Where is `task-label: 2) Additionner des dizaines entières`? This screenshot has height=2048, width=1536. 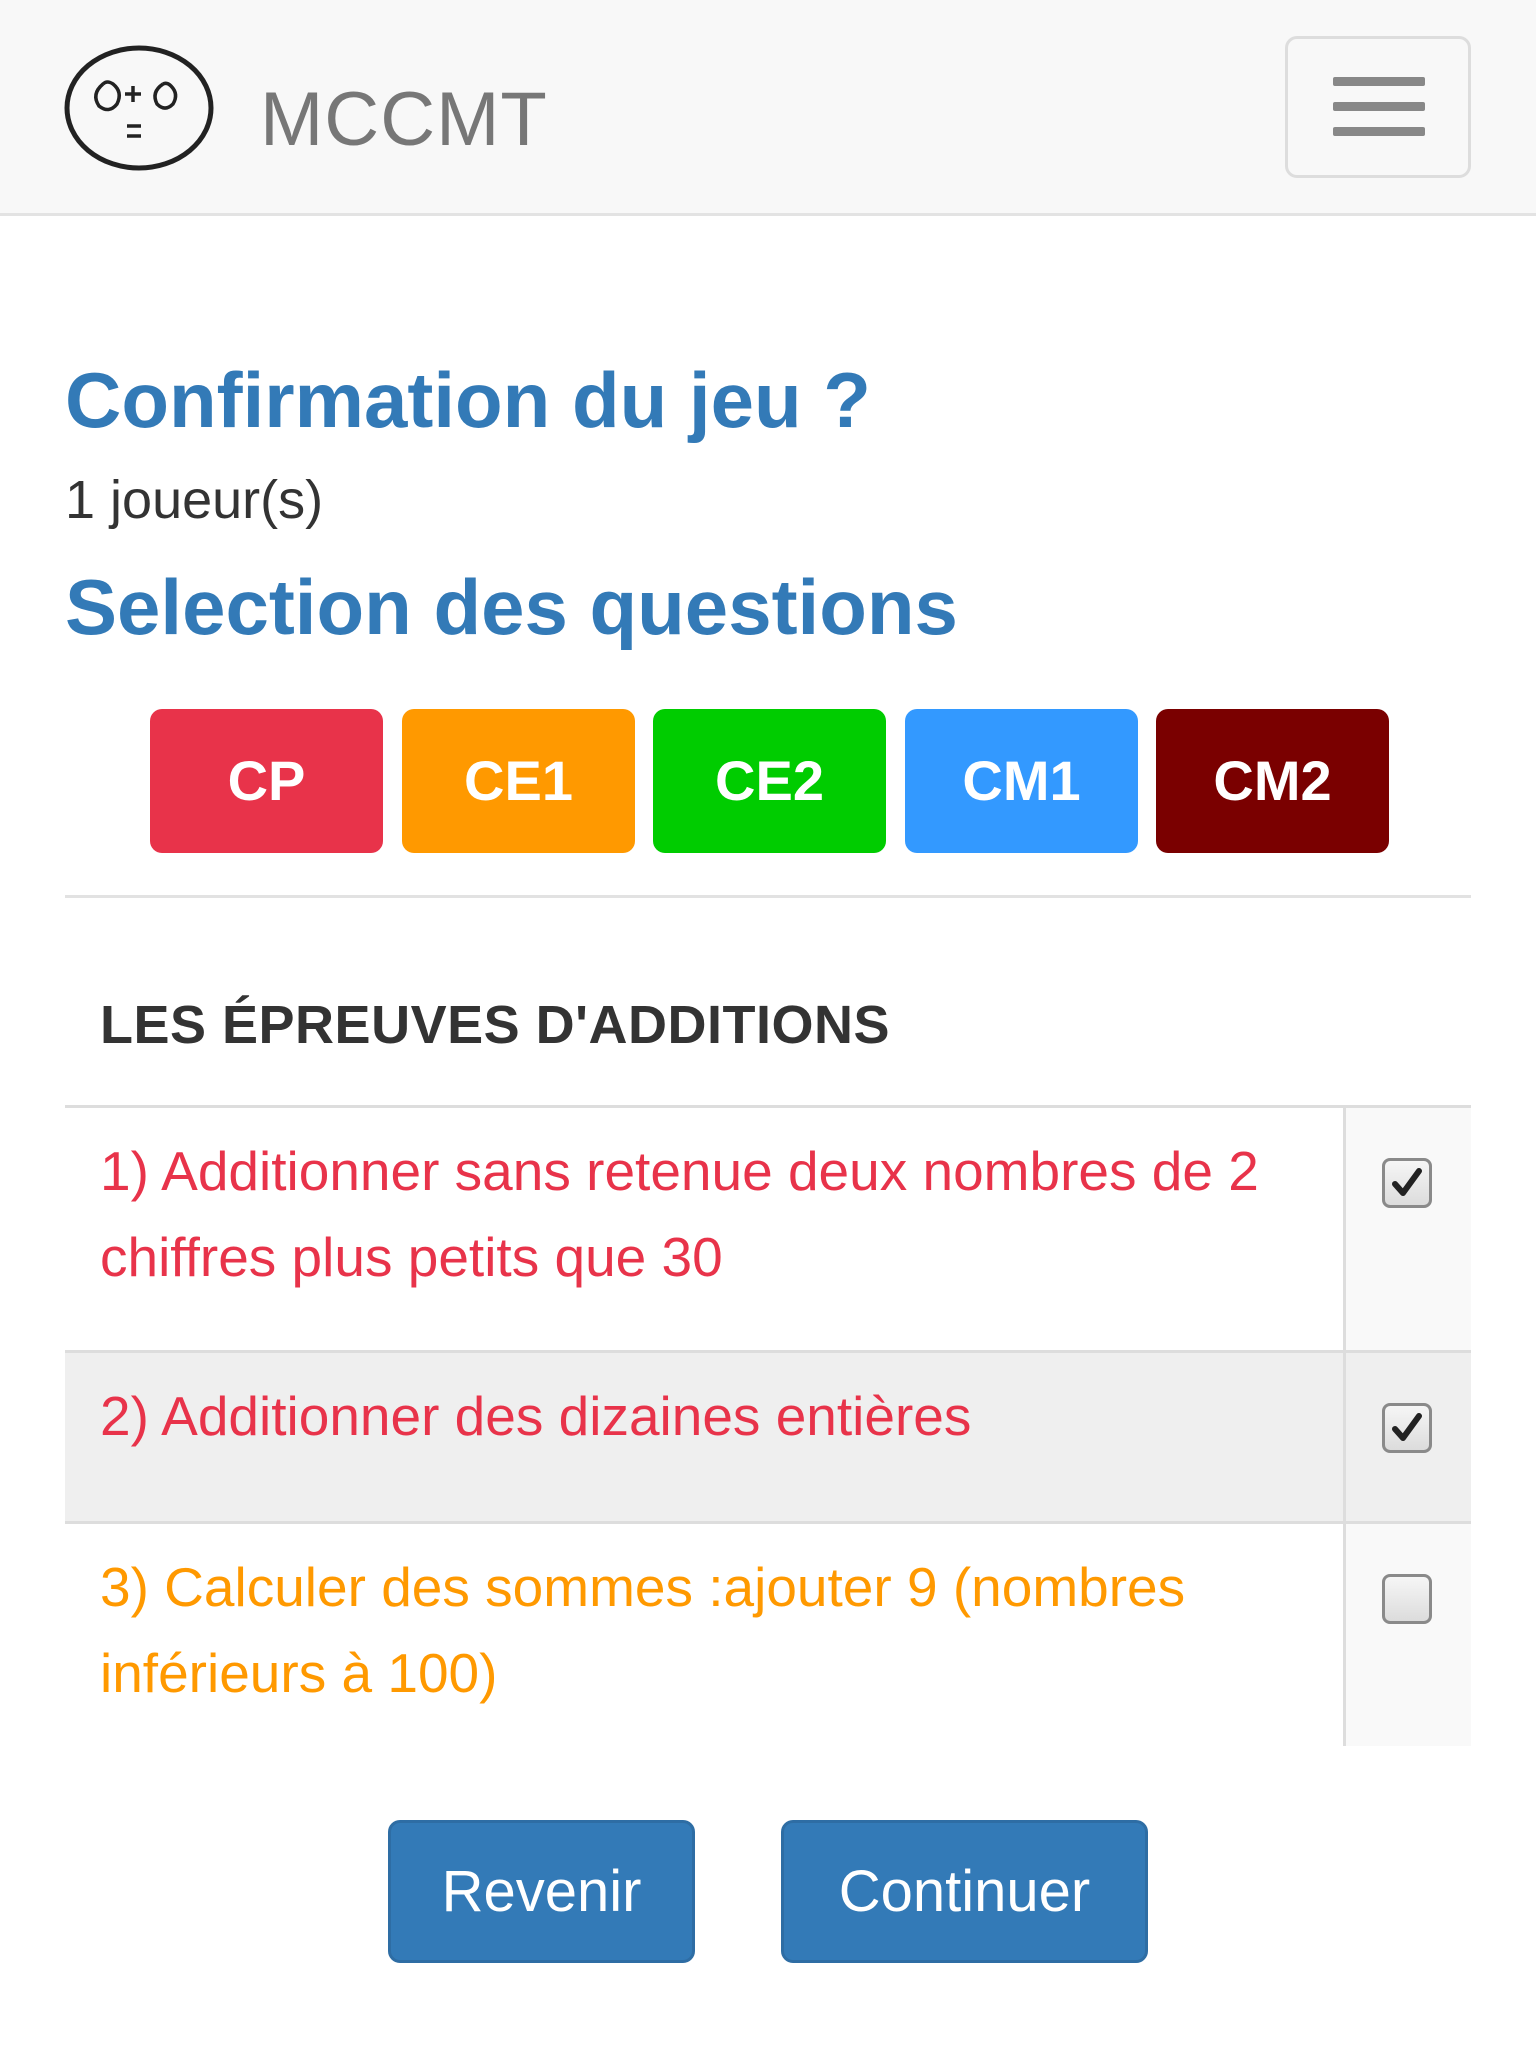
task-label: 2) Additionner des dizaines entières is located at coordinates (536, 1416).